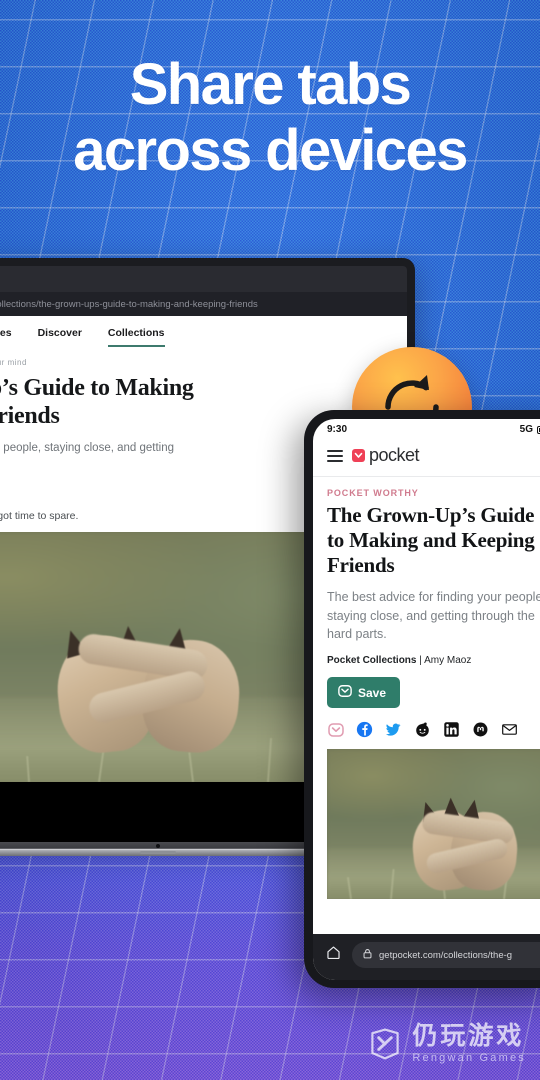  Describe the element at coordinates (157, 846) in the screenshot. I see `webcam-icon` at that location.